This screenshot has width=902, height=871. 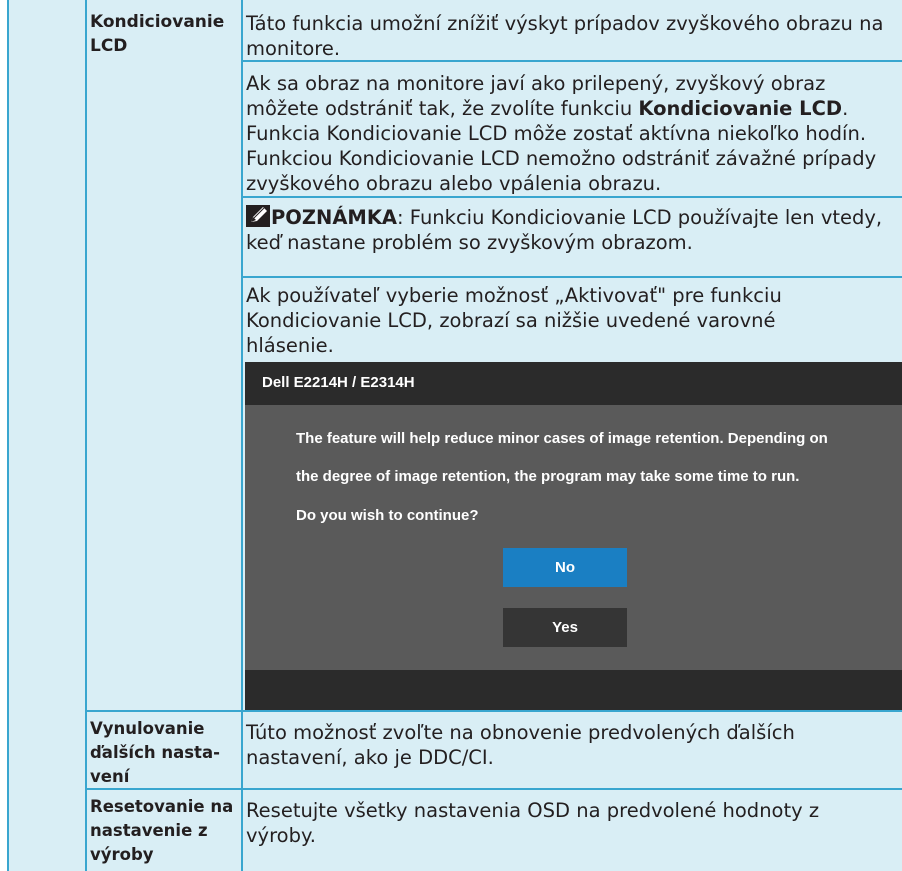 I want to click on description-bold-feature: Kondiciovanie LCD, so click(x=740, y=108).